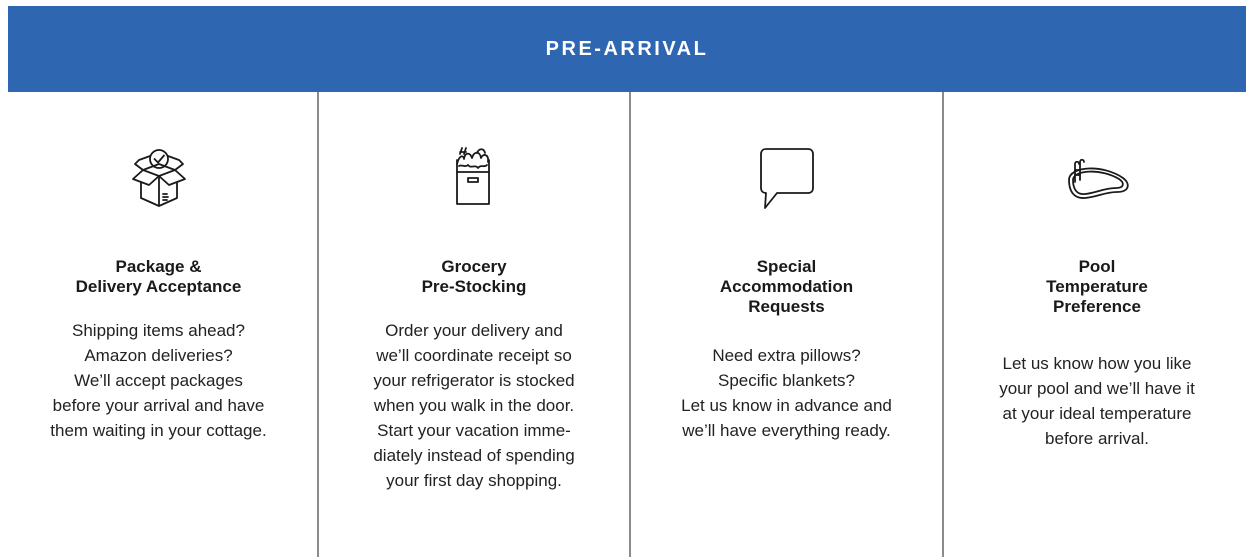 This screenshot has height=557, width=1250. Describe the element at coordinates (1097, 286) in the screenshot. I see `service-title: Pool Temperature Preference` at that location.